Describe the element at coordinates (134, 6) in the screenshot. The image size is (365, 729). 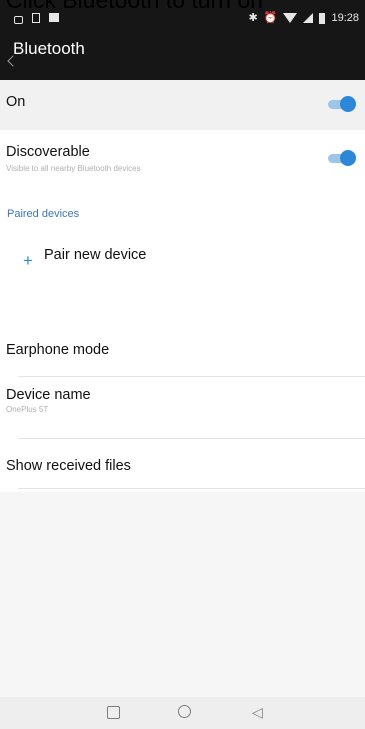
I see `instruction-caption: Click Bluetooth to turn on` at that location.